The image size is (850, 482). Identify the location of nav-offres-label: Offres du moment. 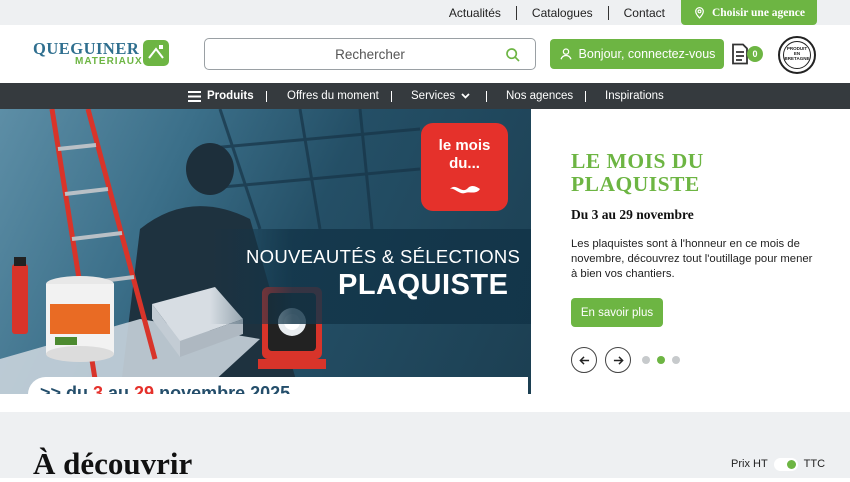
(333, 96).